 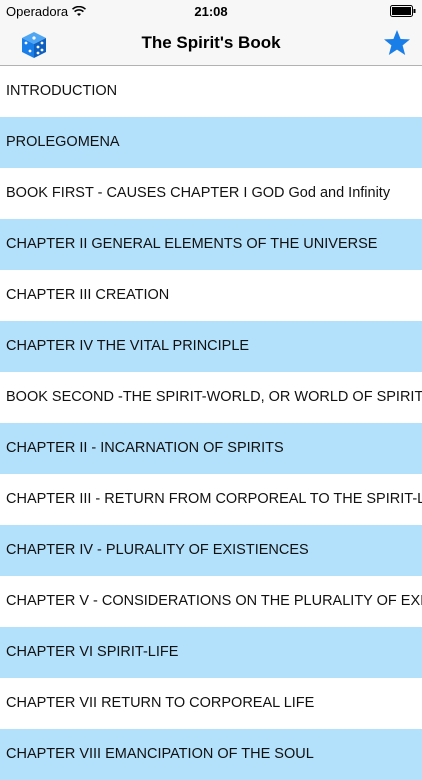 What do you see at coordinates (211, 346) in the screenshot?
I see `list-item: CHAPTER IV THE VITAL PRINCIPLE` at bounding box center [211, 346].